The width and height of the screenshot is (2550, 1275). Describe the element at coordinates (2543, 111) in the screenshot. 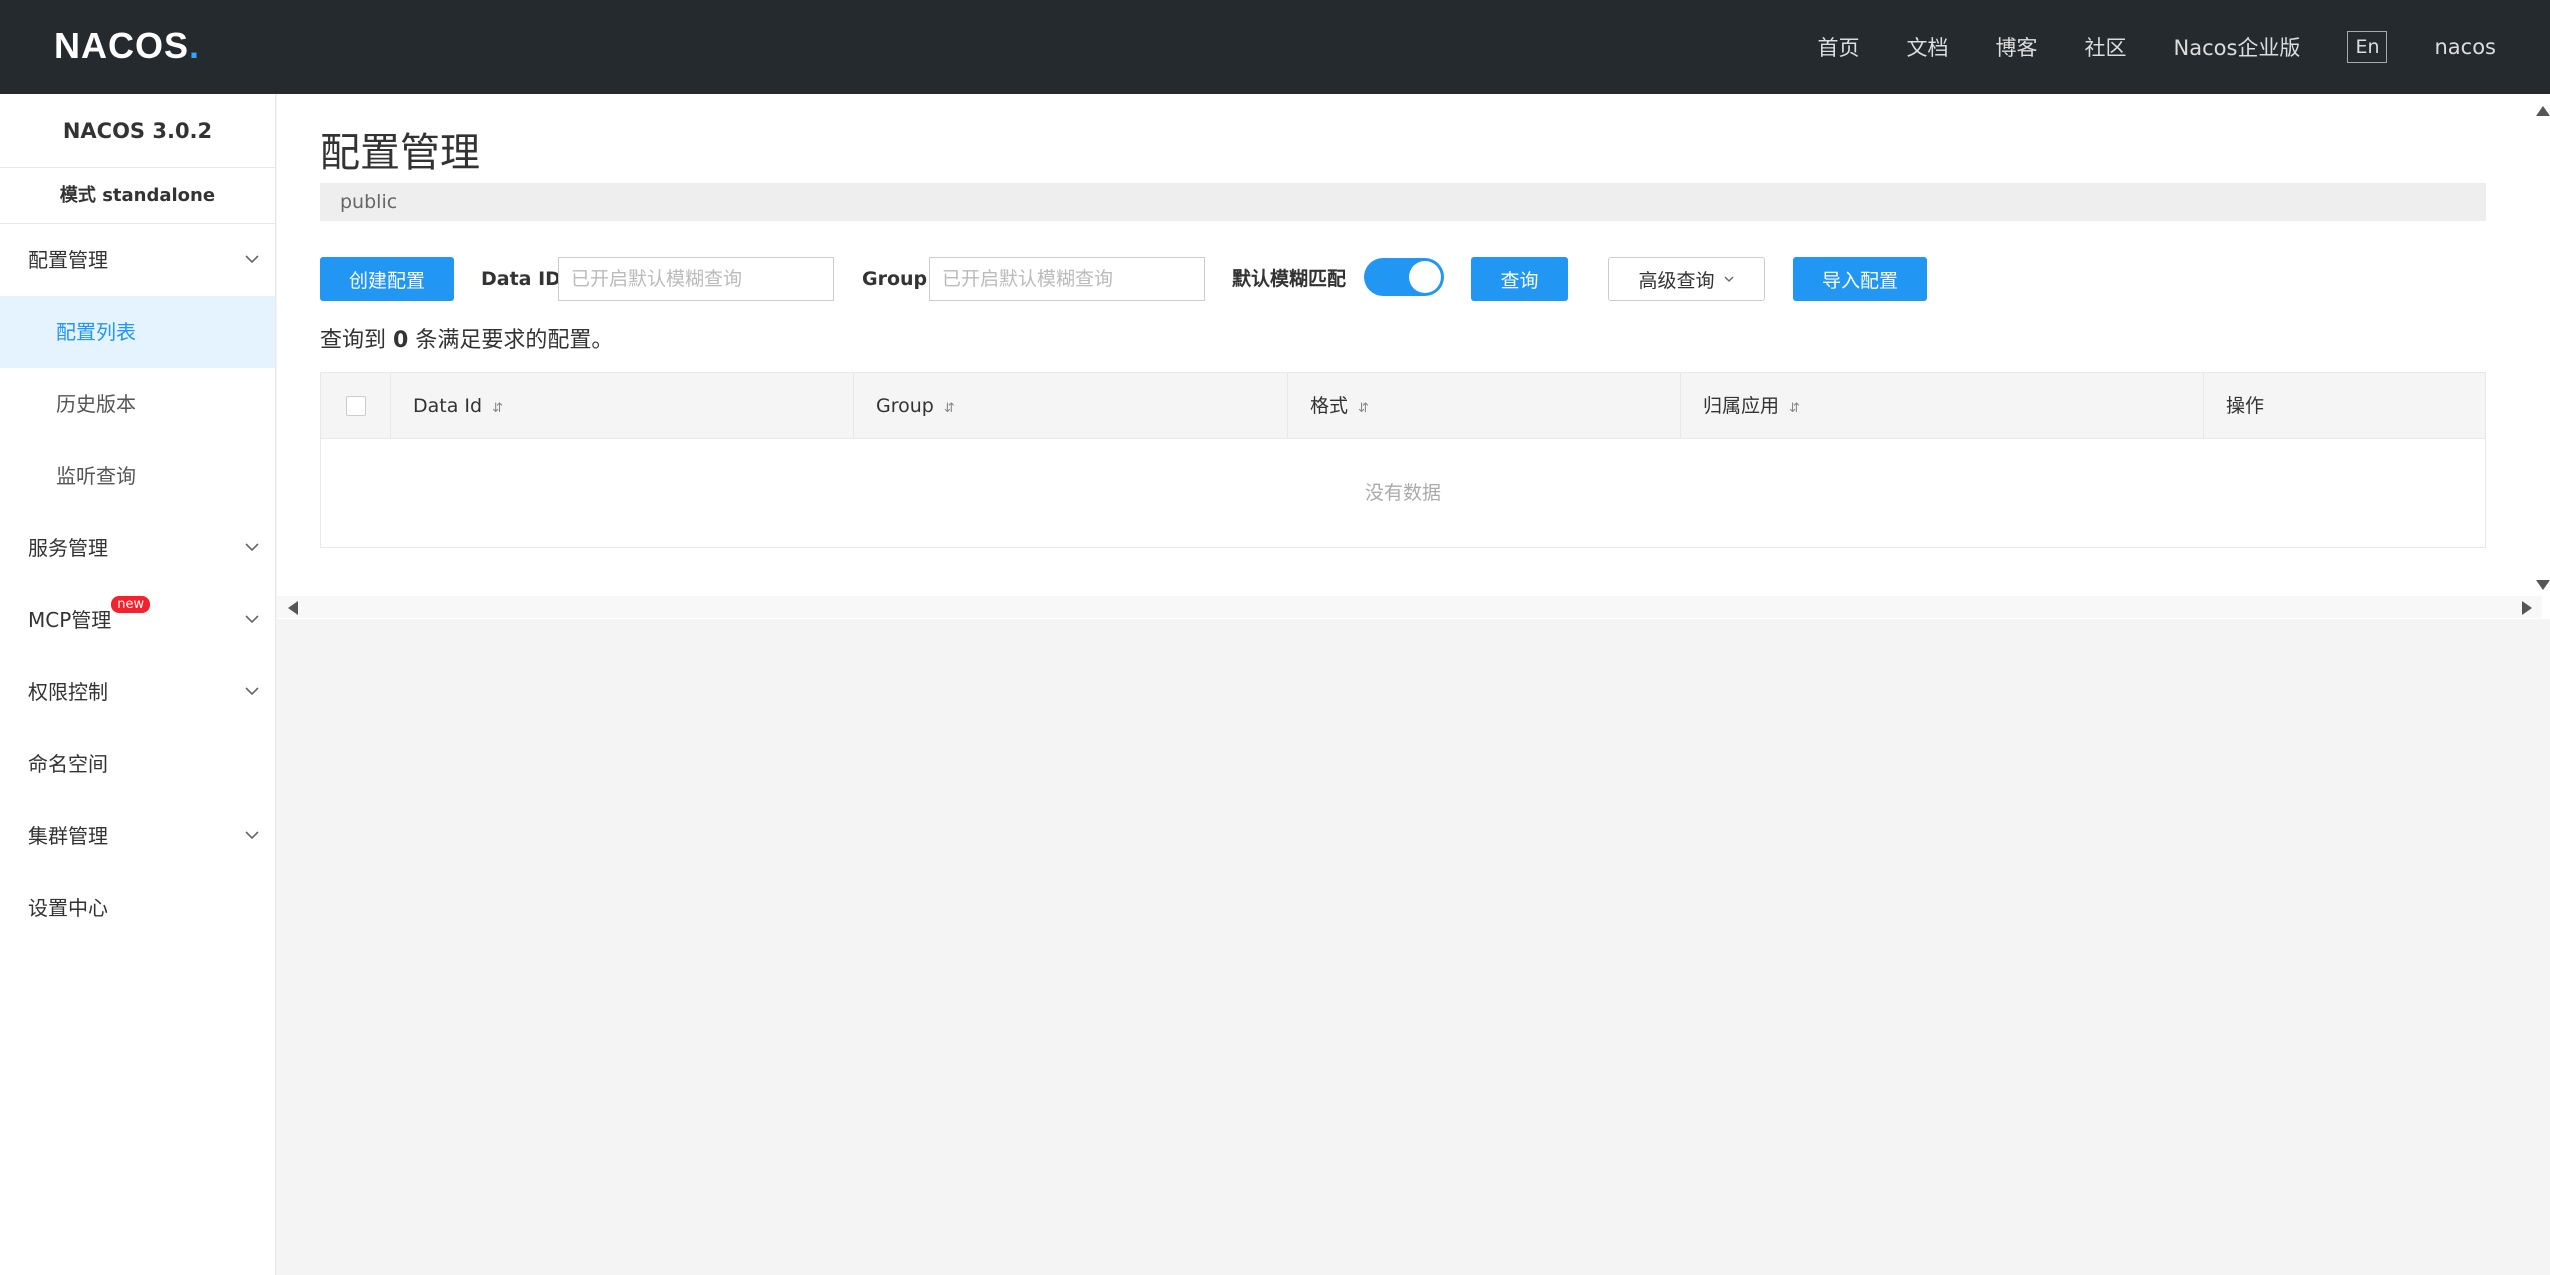

I see `scroll-up-icon` at that location.